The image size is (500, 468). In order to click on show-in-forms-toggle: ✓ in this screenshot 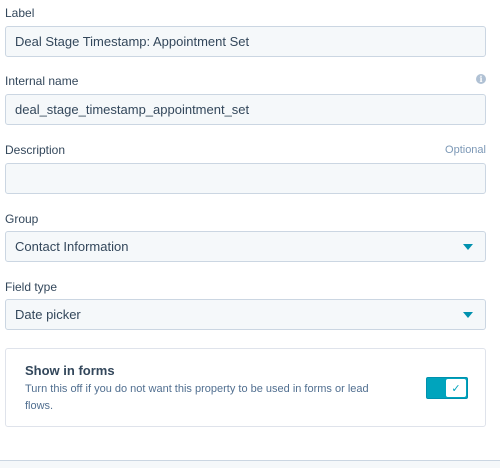, I will do `click(447, 388)`.